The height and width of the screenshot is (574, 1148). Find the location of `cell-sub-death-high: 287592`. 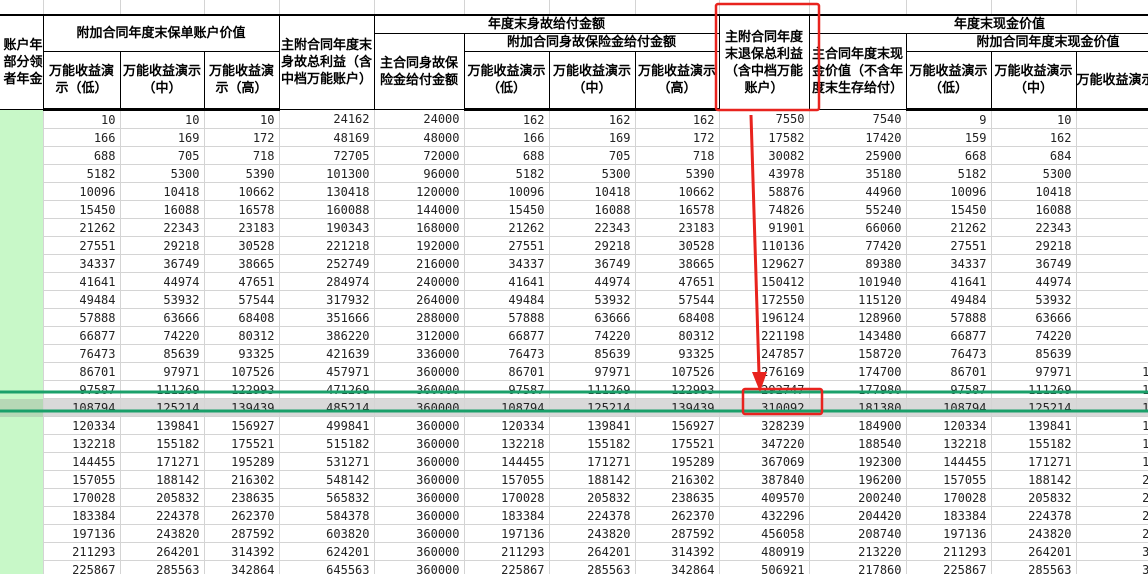

cell-sub-death-high: 287592 is located at coordinates (677, 533).